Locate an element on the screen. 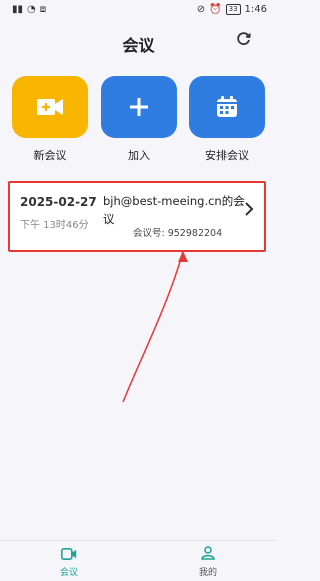 This screenshot has height=581, width=320. silent-icon: ⊘ is located at coordinates (201, 9).